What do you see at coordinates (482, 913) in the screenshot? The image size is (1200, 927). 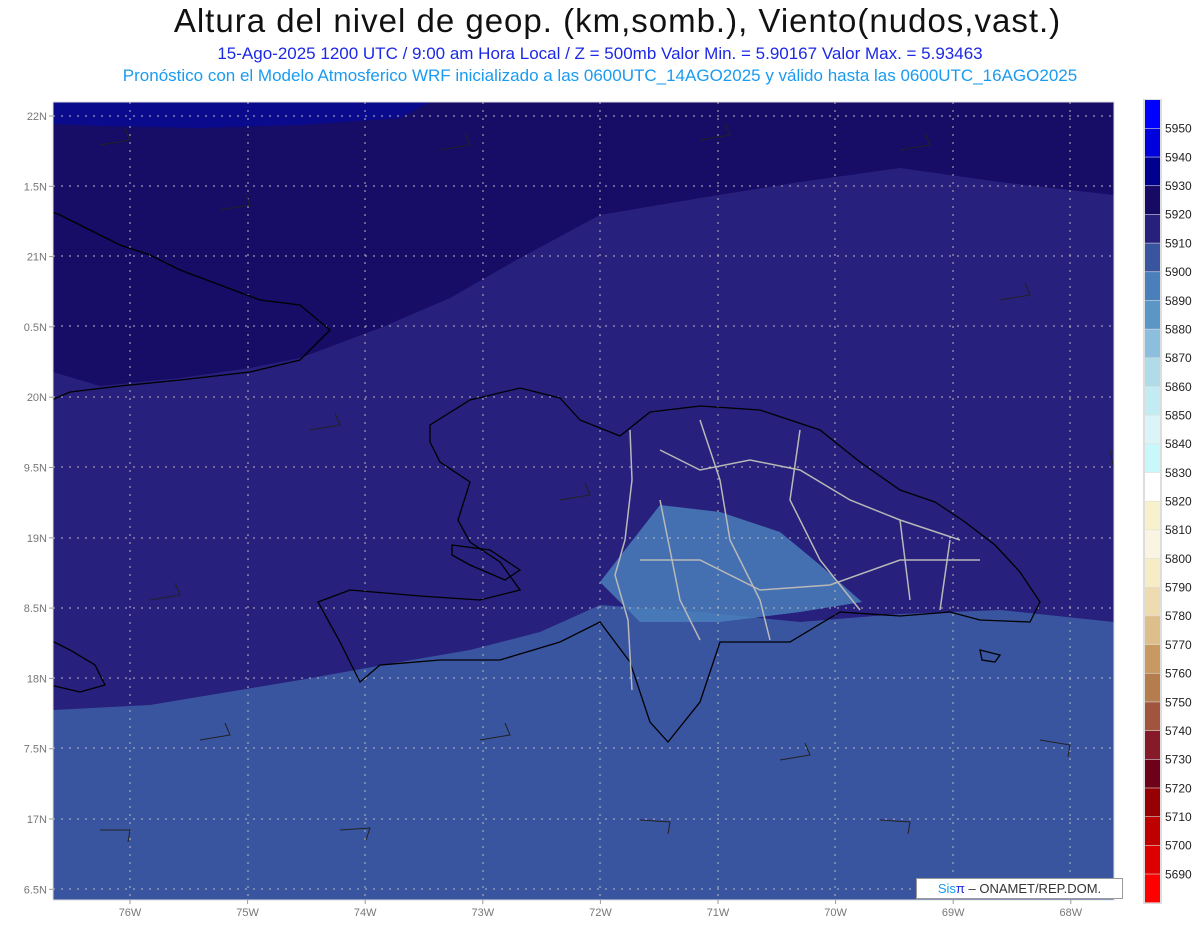 I see `lon-label: 73W` at bounding box center [482, 913].